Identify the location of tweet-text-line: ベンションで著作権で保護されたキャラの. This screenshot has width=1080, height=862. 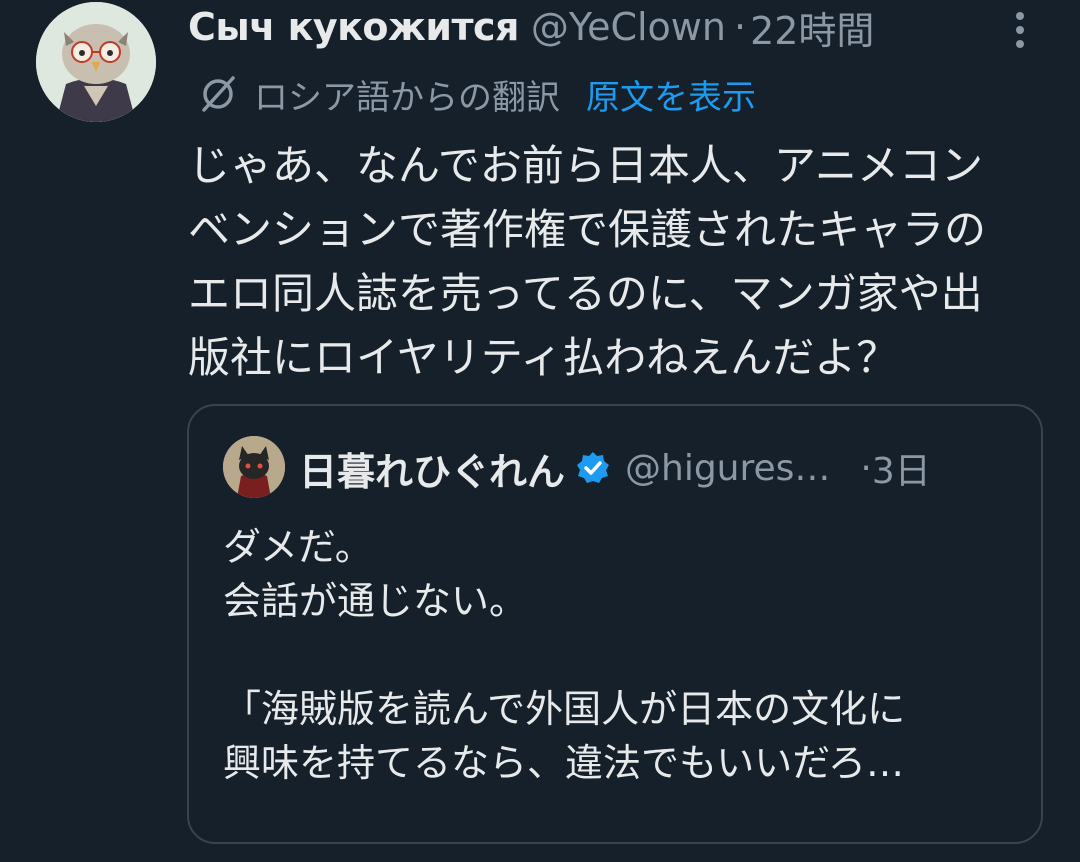
(587, 229).